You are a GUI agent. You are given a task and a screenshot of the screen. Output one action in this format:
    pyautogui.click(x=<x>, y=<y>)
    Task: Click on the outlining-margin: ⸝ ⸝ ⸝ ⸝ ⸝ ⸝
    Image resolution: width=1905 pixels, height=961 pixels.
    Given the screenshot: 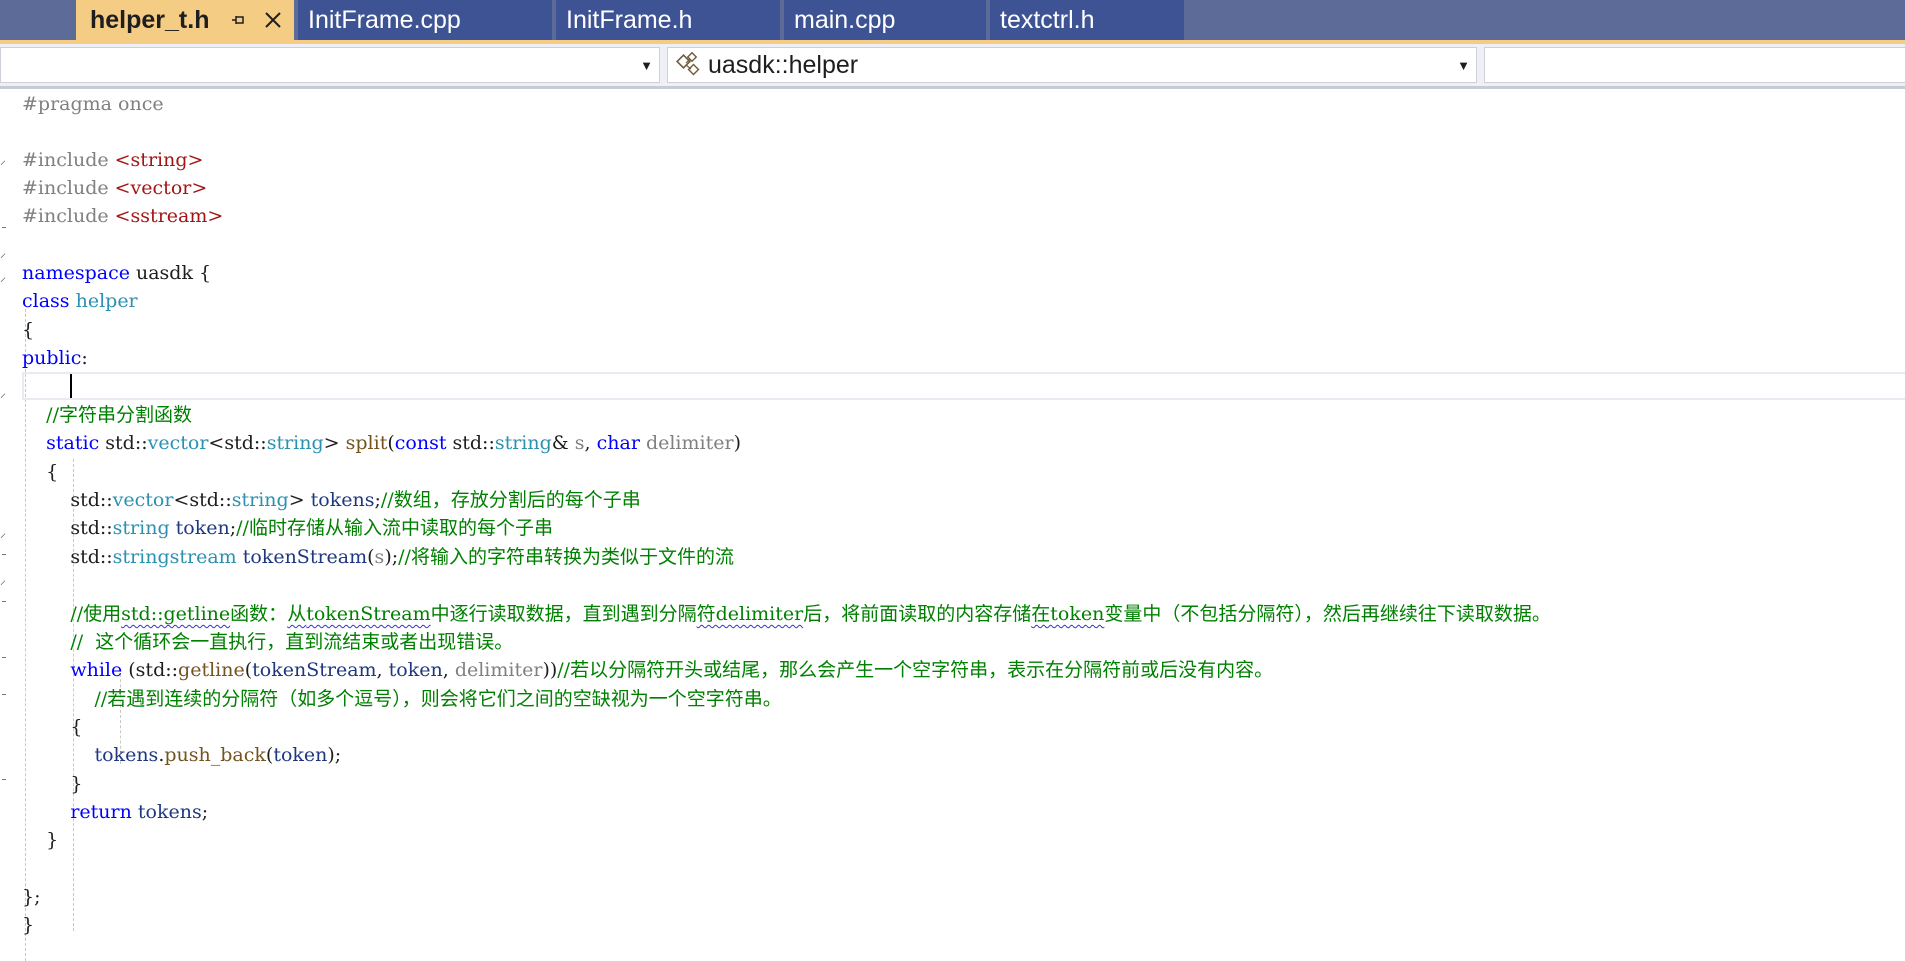 What is the action you would take?
    pyautogui.click(x=9, y=520)
    